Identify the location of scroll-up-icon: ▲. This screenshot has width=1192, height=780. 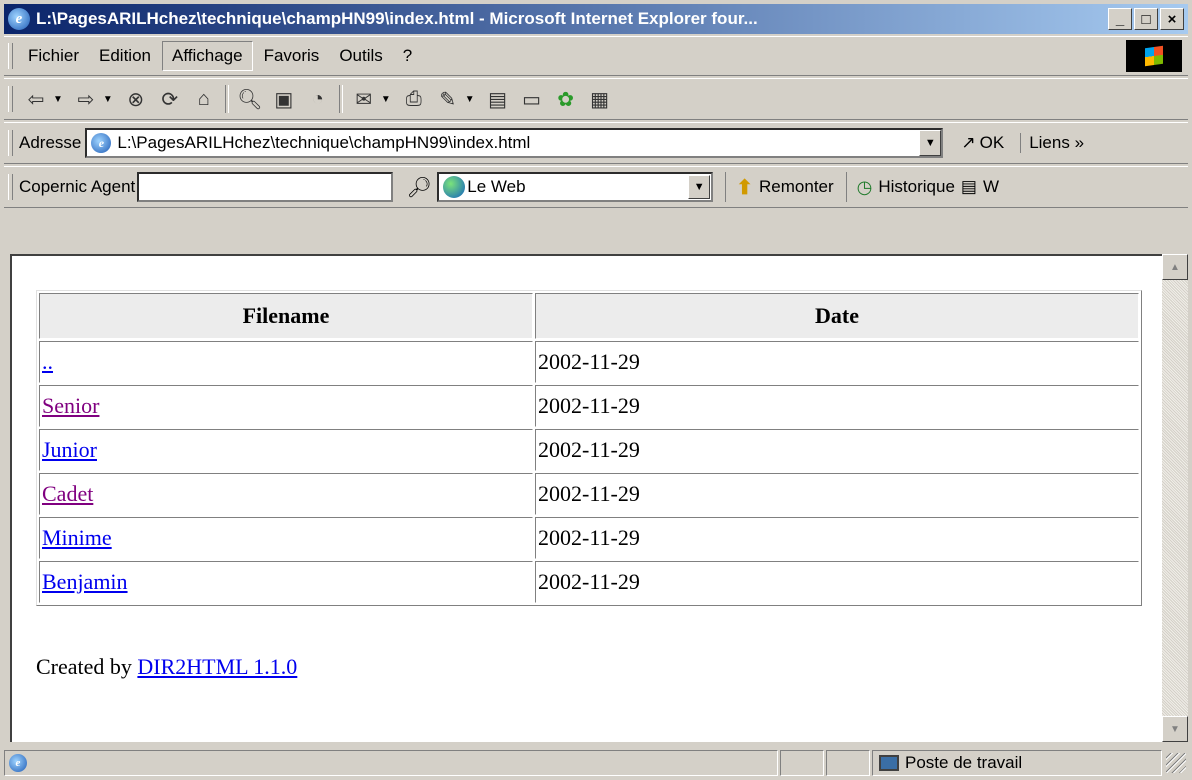
(1175, 267).